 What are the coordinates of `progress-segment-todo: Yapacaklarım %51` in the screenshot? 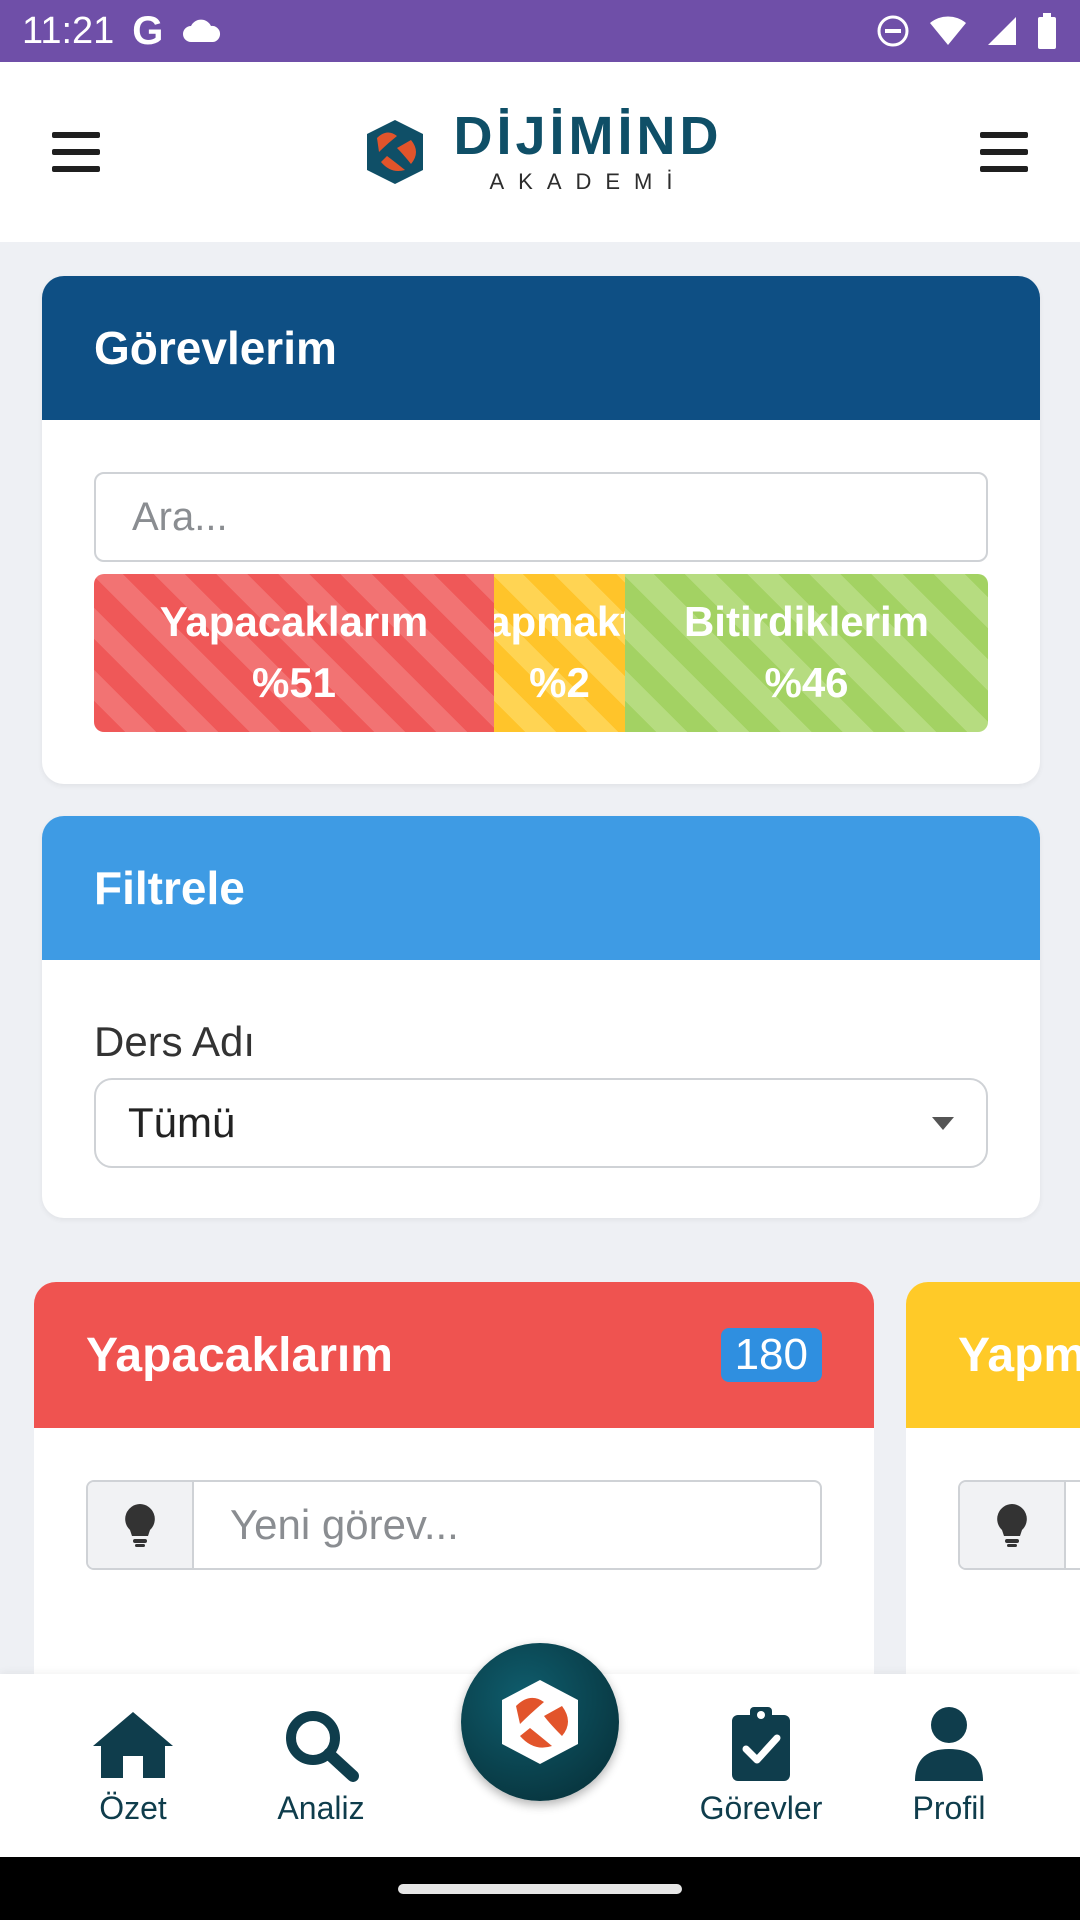 It's located at (294, 653).